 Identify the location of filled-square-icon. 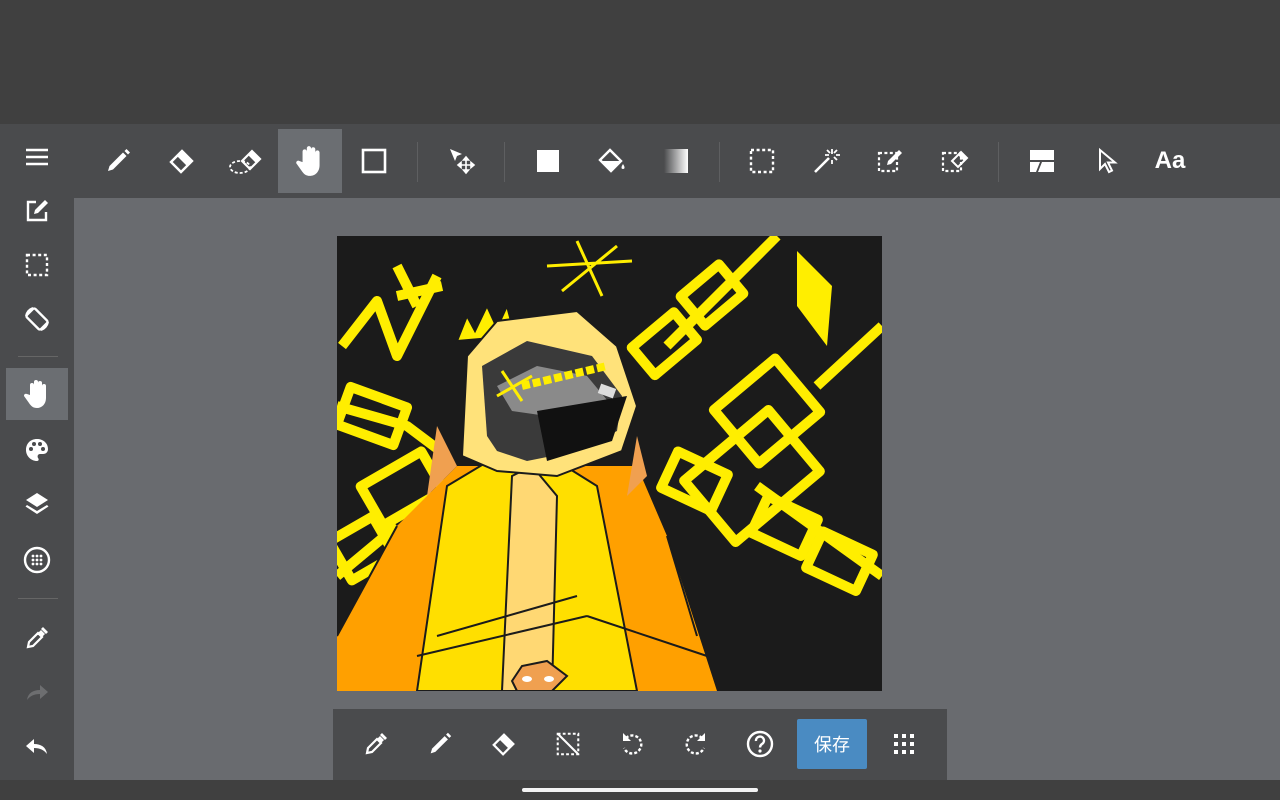
(548, 161).